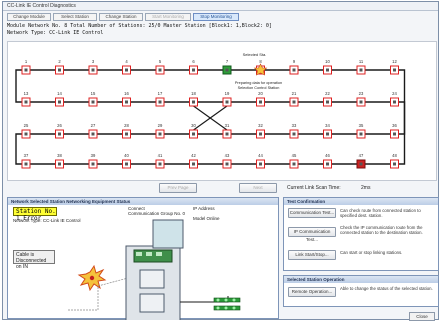  I want to click on station-number: 13, so click(26, 93).